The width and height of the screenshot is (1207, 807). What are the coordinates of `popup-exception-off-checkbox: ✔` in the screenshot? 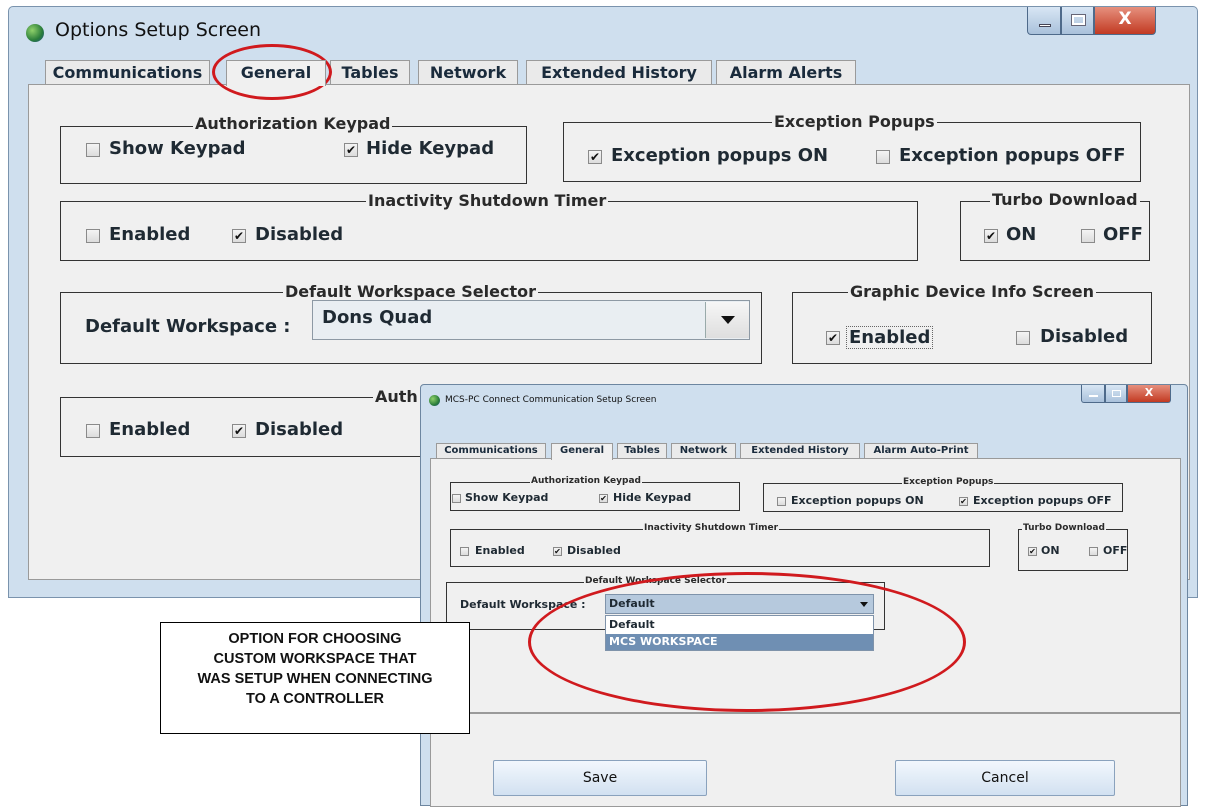 It's located at (963, 501).